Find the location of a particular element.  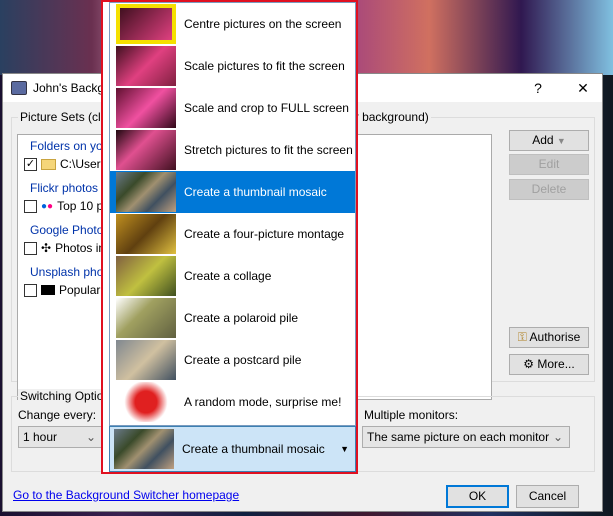

mode-option-collage: Create a collage is located at coordinates (232, 276).